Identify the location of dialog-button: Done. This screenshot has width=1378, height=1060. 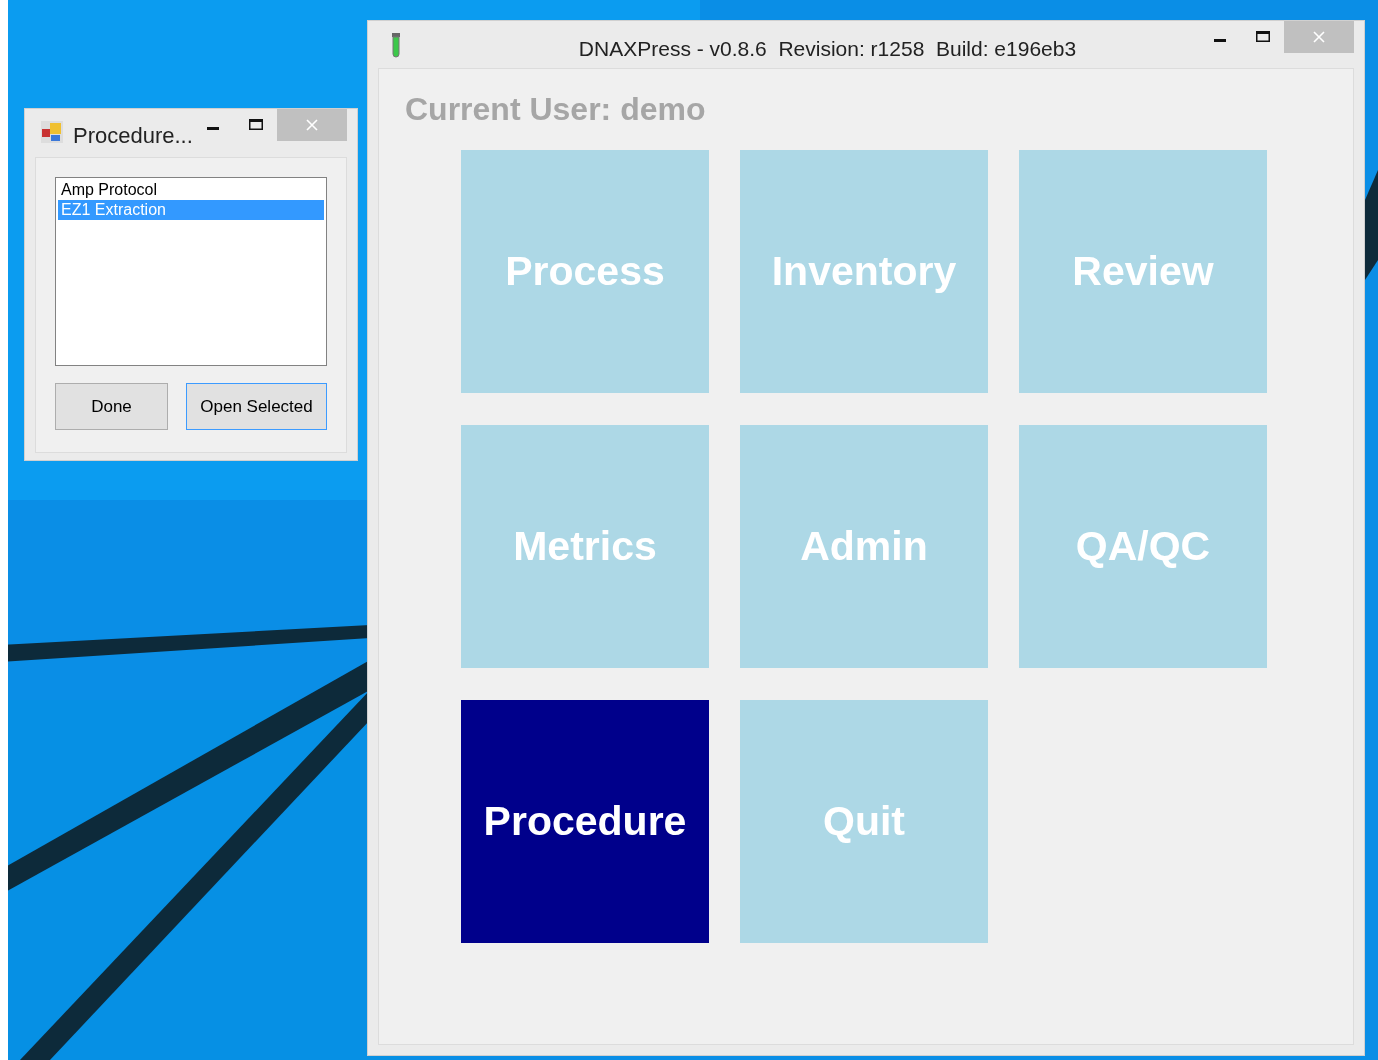
(111, 406).